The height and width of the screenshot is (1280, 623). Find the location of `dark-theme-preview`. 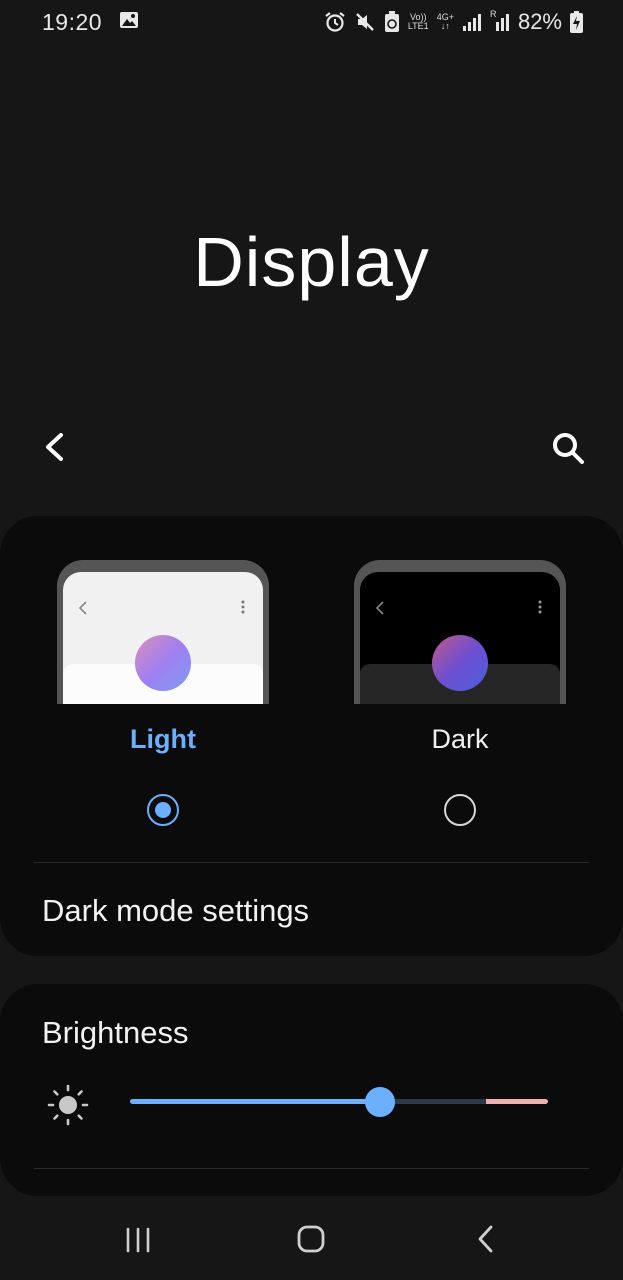

dark-theme-preview is located at coordinates (460, 632).